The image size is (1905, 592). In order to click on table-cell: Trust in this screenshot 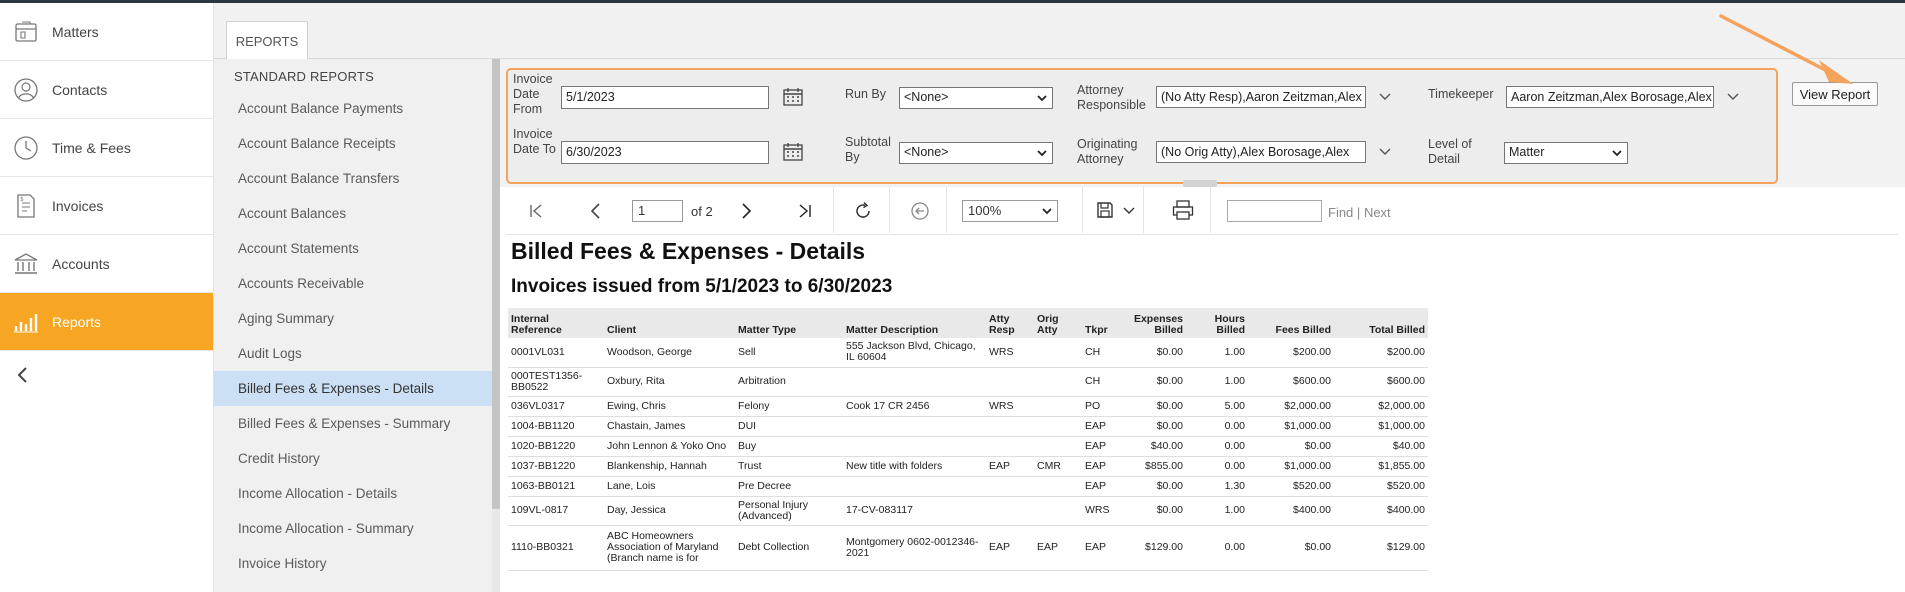, I will do `click(789, 466)`.